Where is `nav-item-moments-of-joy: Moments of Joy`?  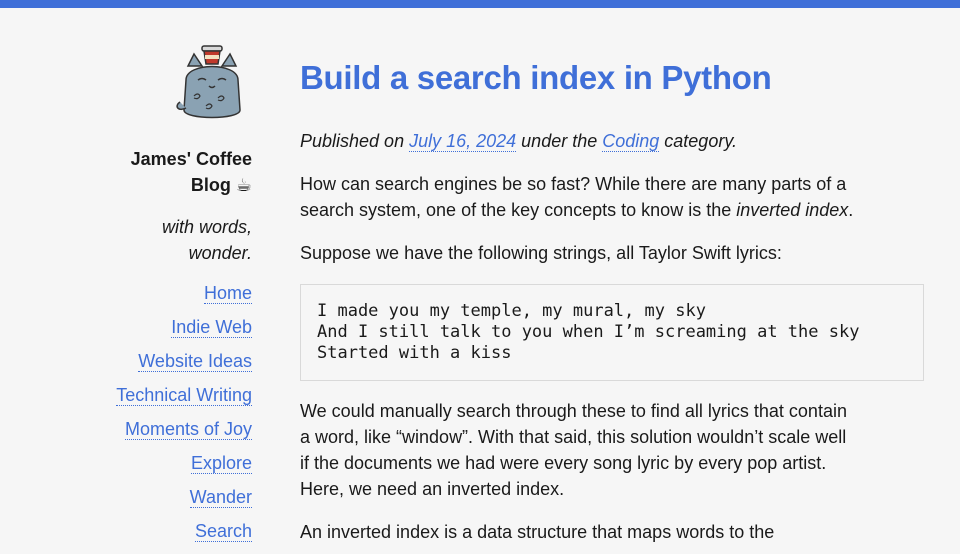 nav-item-moments-of-joy: Moments of Joy is located at coordinates (176, 435).